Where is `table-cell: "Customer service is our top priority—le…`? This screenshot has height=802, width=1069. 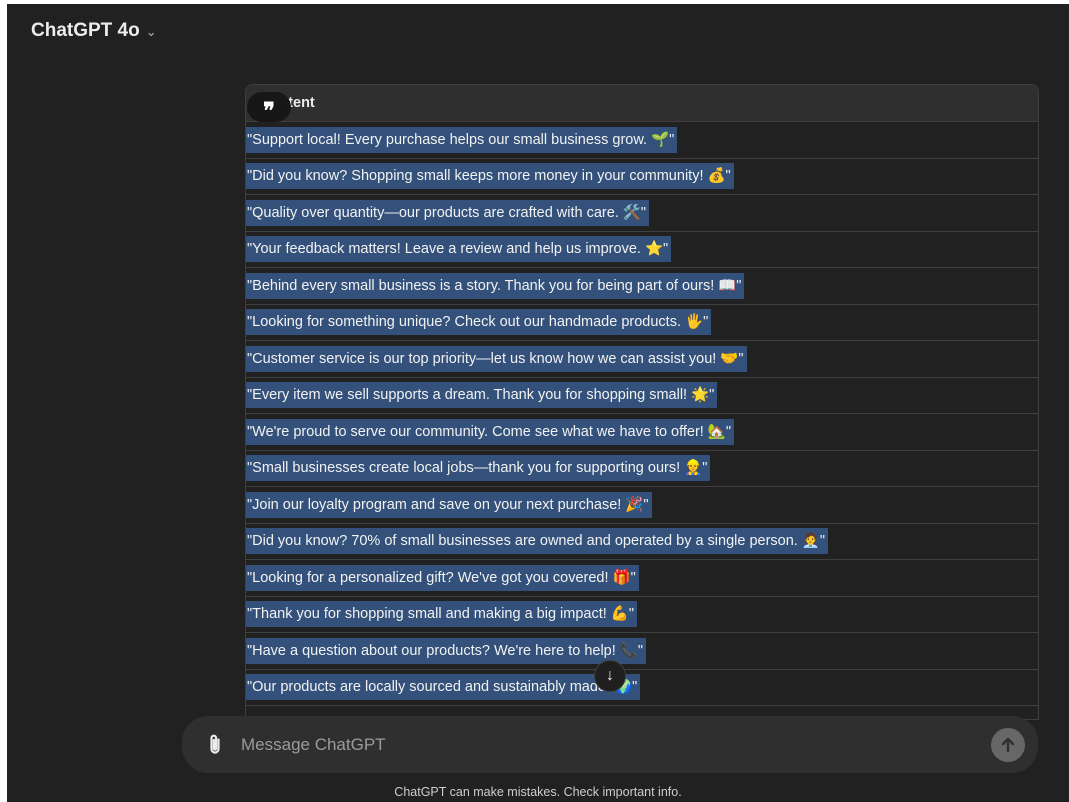
table-cell: "Customer service is our top priority—le… is located at coordinates (642, 359).